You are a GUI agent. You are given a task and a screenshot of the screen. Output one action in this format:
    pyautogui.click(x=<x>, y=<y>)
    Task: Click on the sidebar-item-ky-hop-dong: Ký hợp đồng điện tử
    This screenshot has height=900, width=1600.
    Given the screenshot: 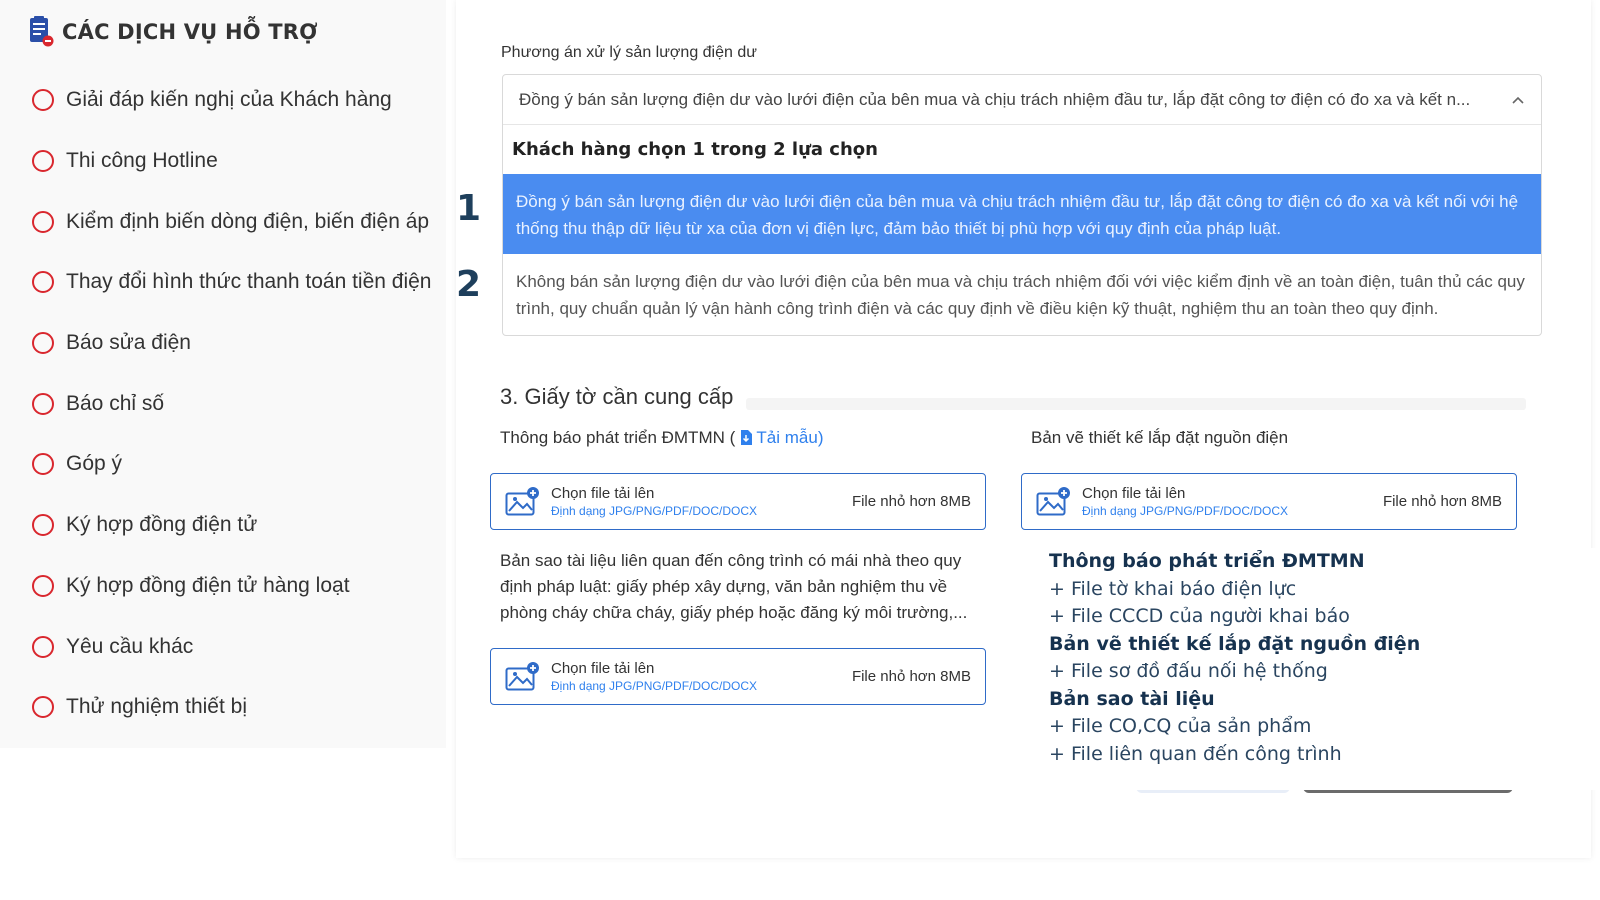 What is the action you would take?
    pyautogui.click(x=231, y=525)
    